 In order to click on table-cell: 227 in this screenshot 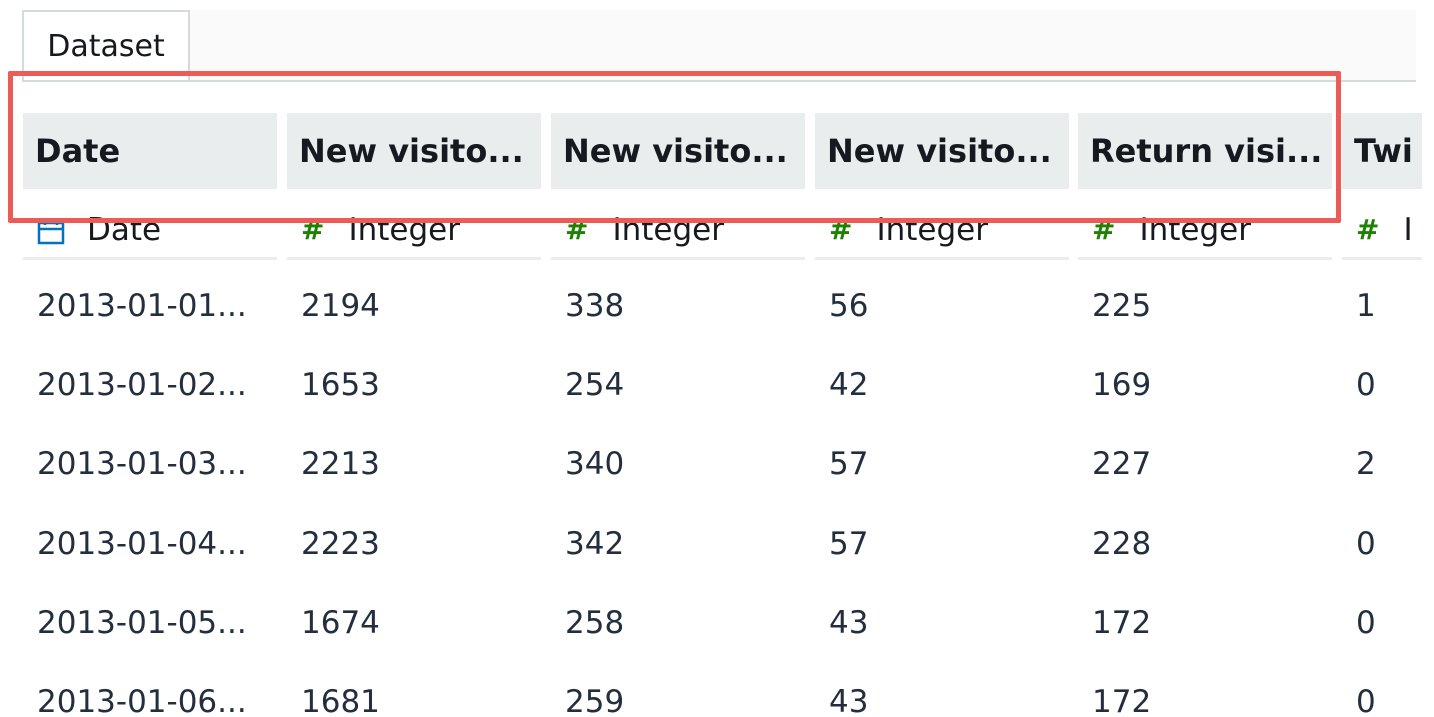, I will do `click(1122, 464)`.